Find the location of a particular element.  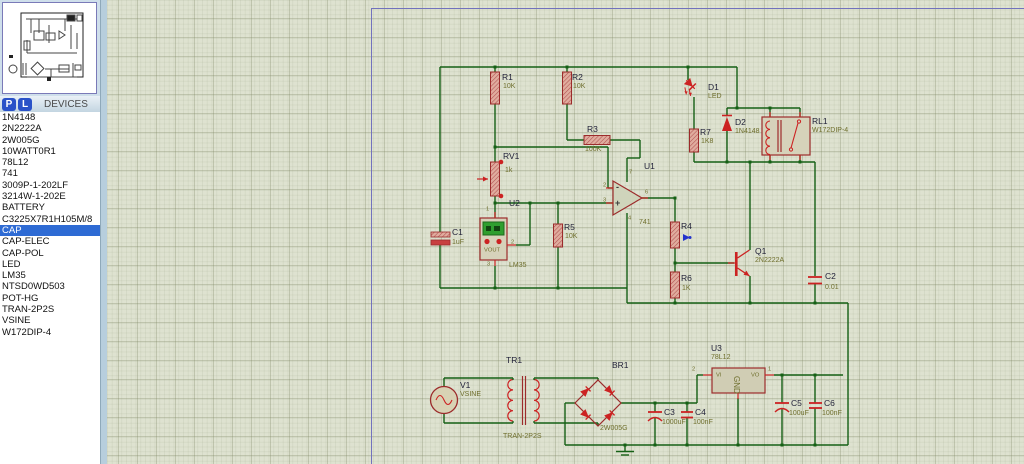

device-list-item: 78L12 is located at coordinates (50, 162).